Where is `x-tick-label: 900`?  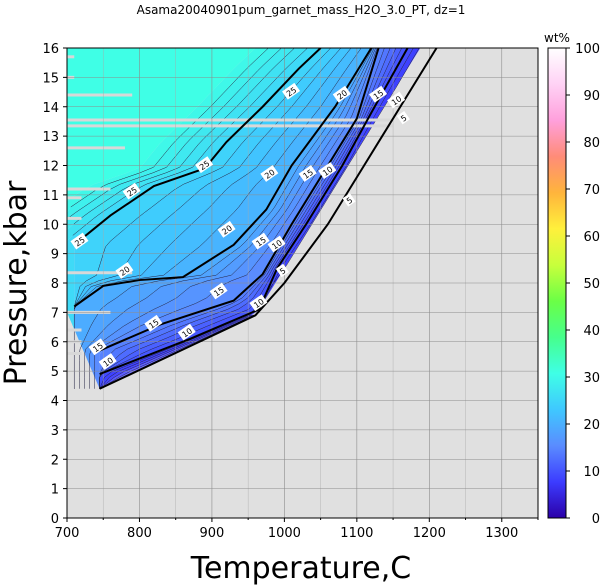 x-tick-label: 900 is located at coordinates (212, 533).